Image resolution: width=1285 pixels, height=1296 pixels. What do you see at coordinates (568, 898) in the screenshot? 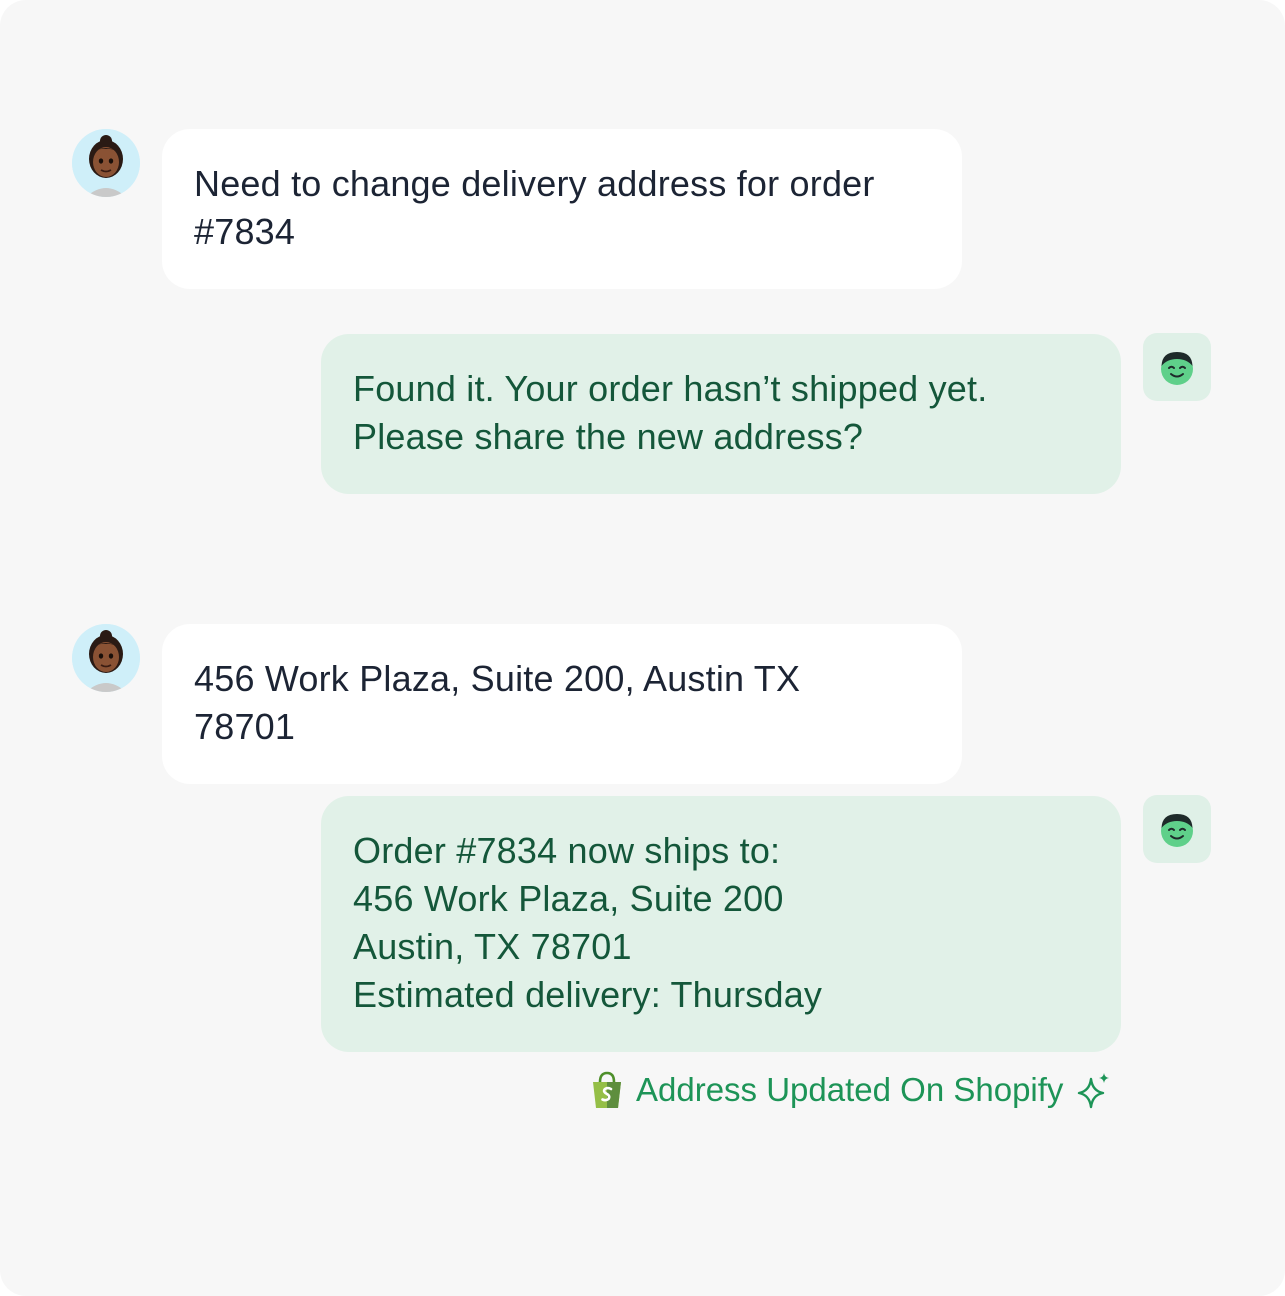
I see `message-text-line: 456 Work Plaza, Suite 200` at bounding box center [568, 898].